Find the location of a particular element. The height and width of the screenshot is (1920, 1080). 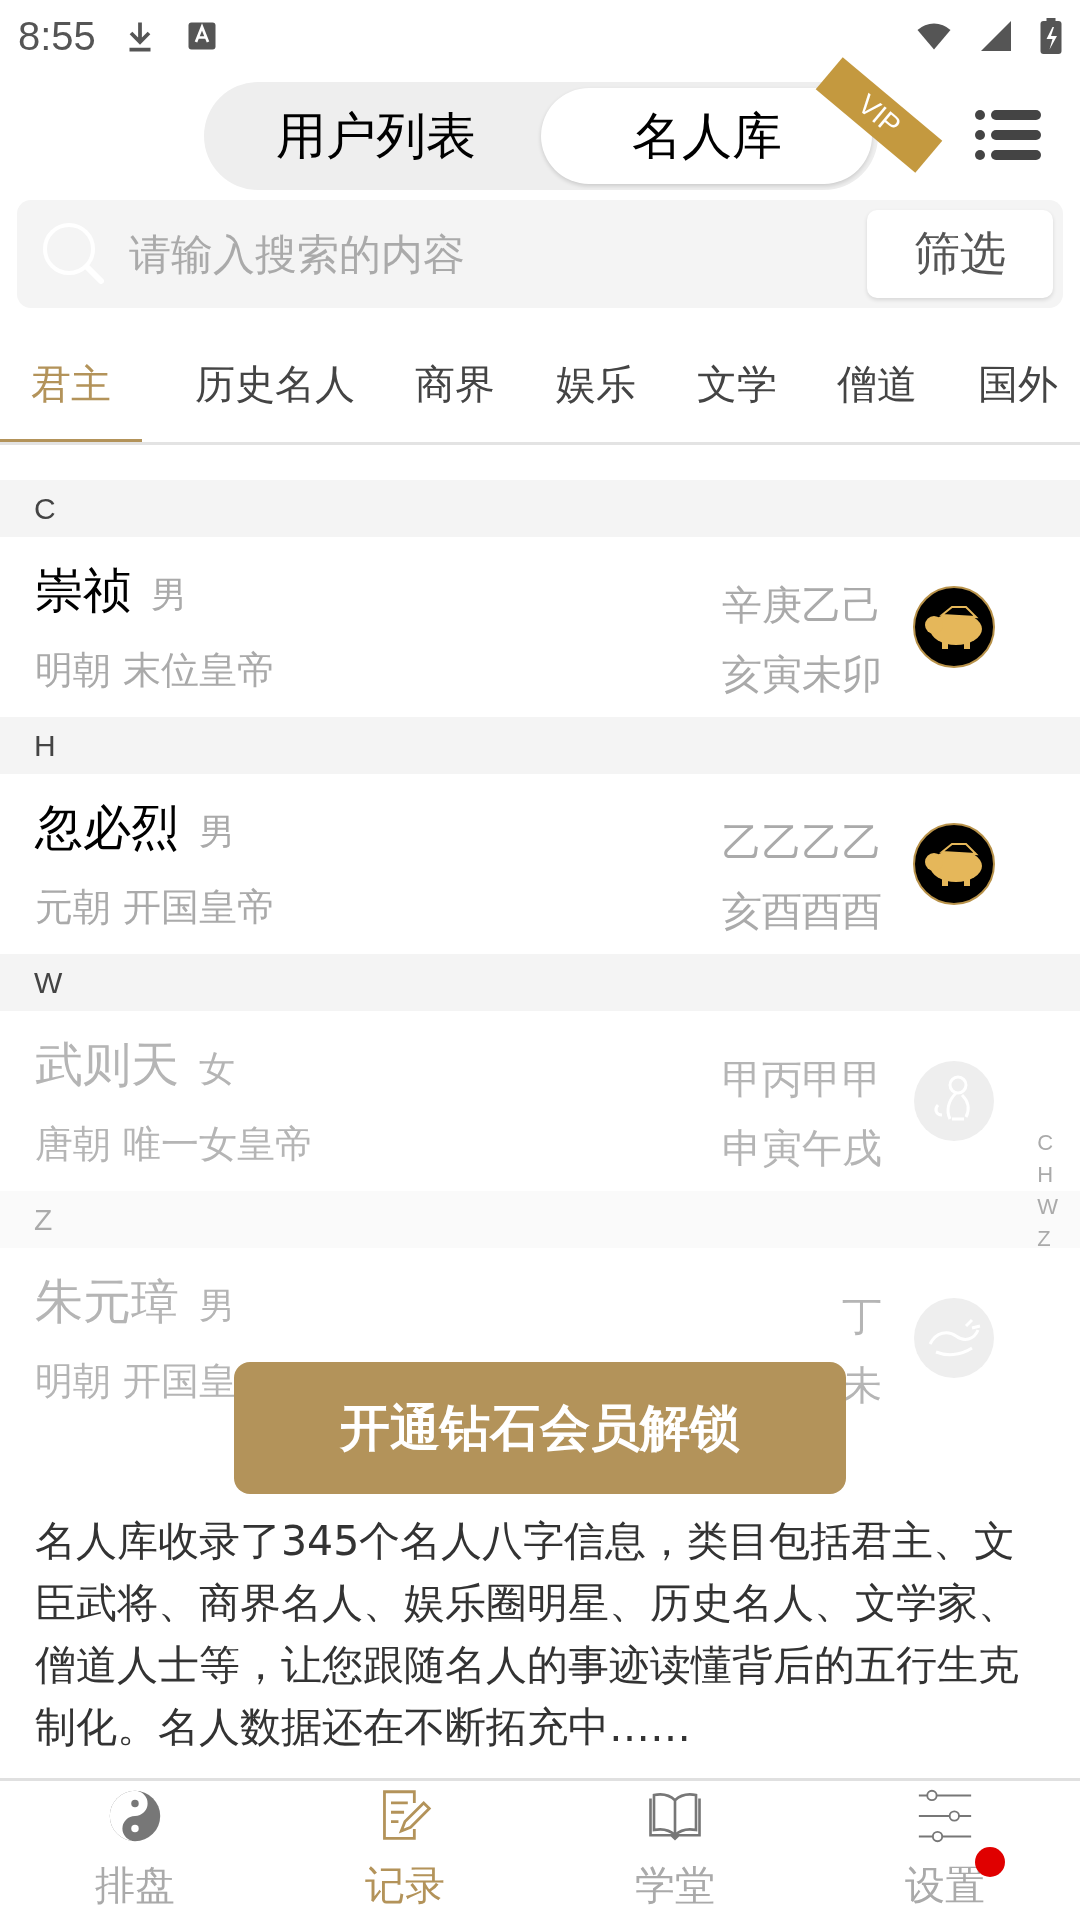

section-header: C is located at coordinates (540, 508).